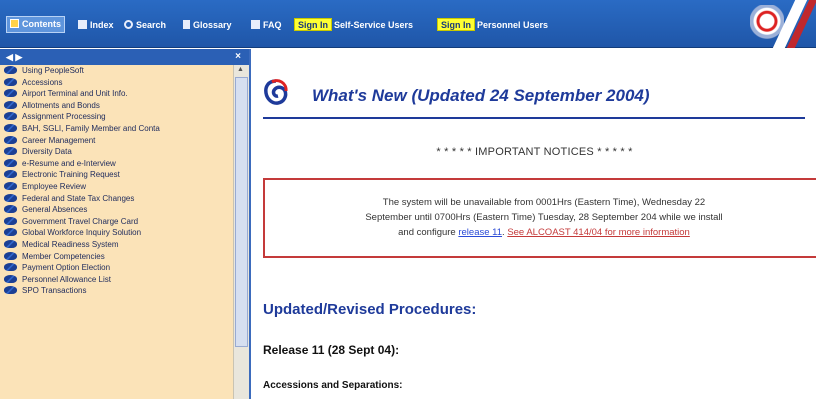 This screenshot has height=399, width=816. Describe the element at coordinates (128, 24) in the screenshot. I see `search-icon` at that location.